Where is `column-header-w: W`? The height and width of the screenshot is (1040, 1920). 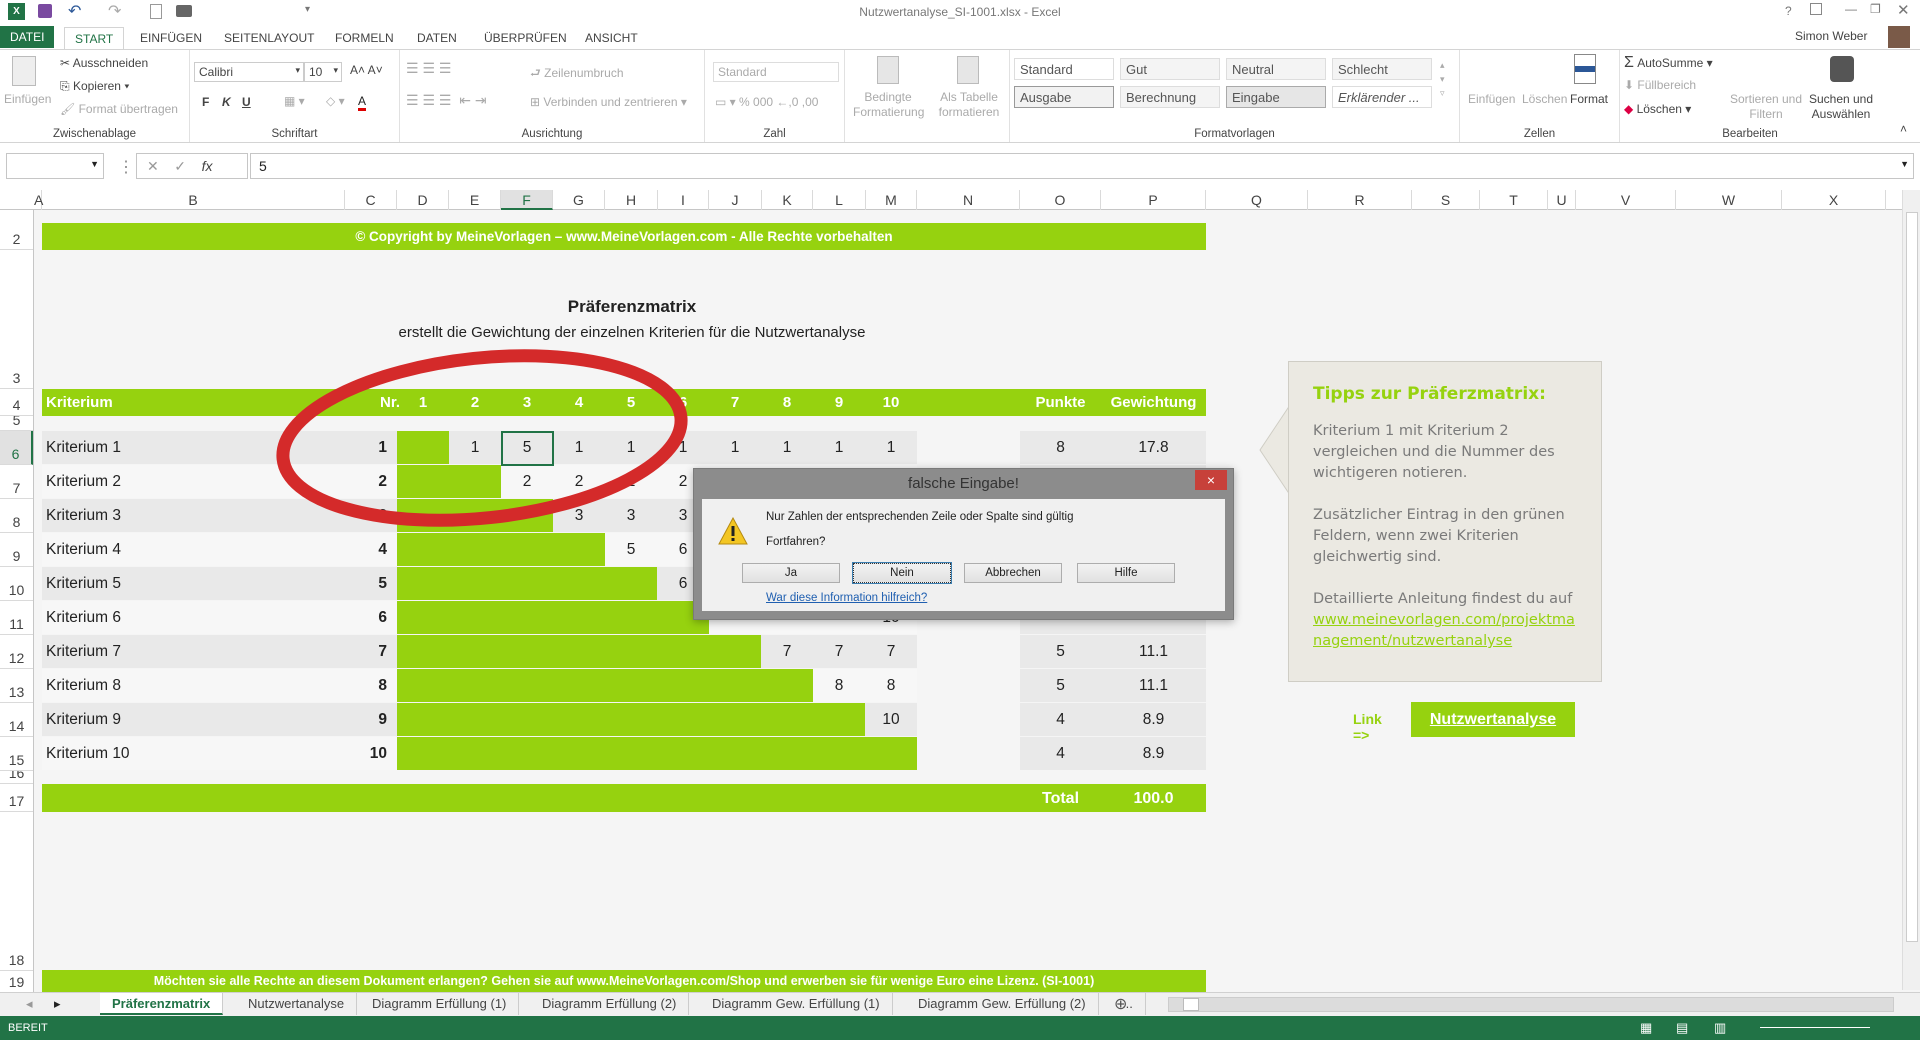
column-header-w: W is located at coordinates (1729, 200).